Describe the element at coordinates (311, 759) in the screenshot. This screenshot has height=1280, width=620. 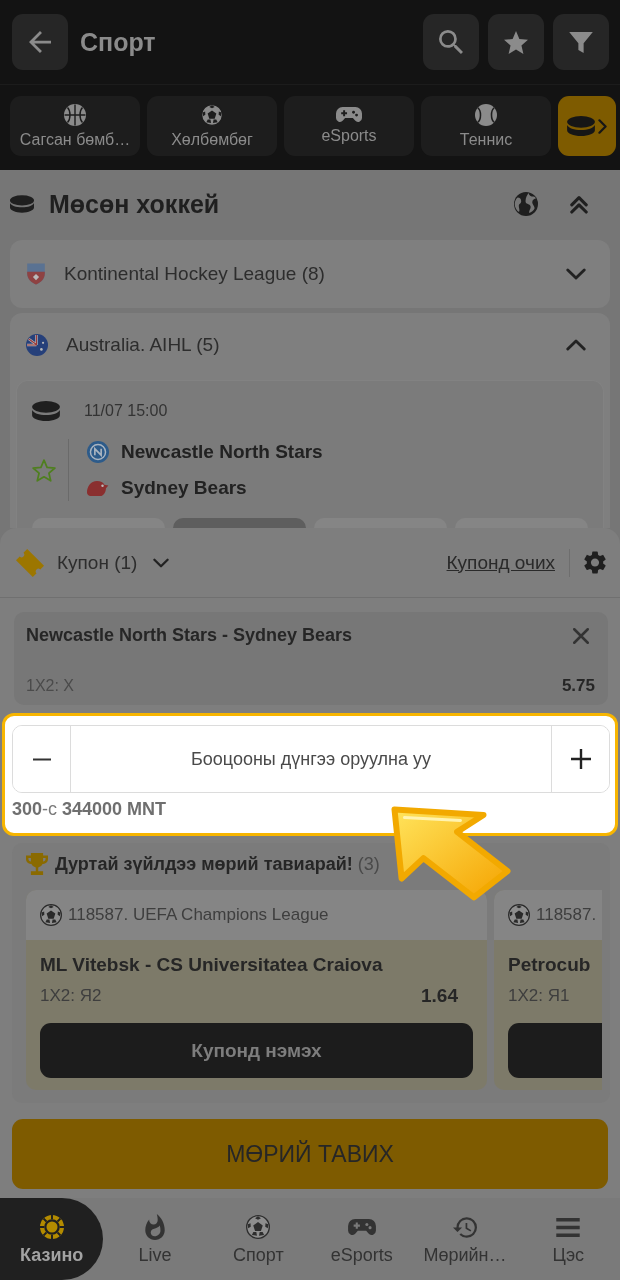
I see `stake-stepper: Бооцооны дүнгээ оруулна уу` at that location.